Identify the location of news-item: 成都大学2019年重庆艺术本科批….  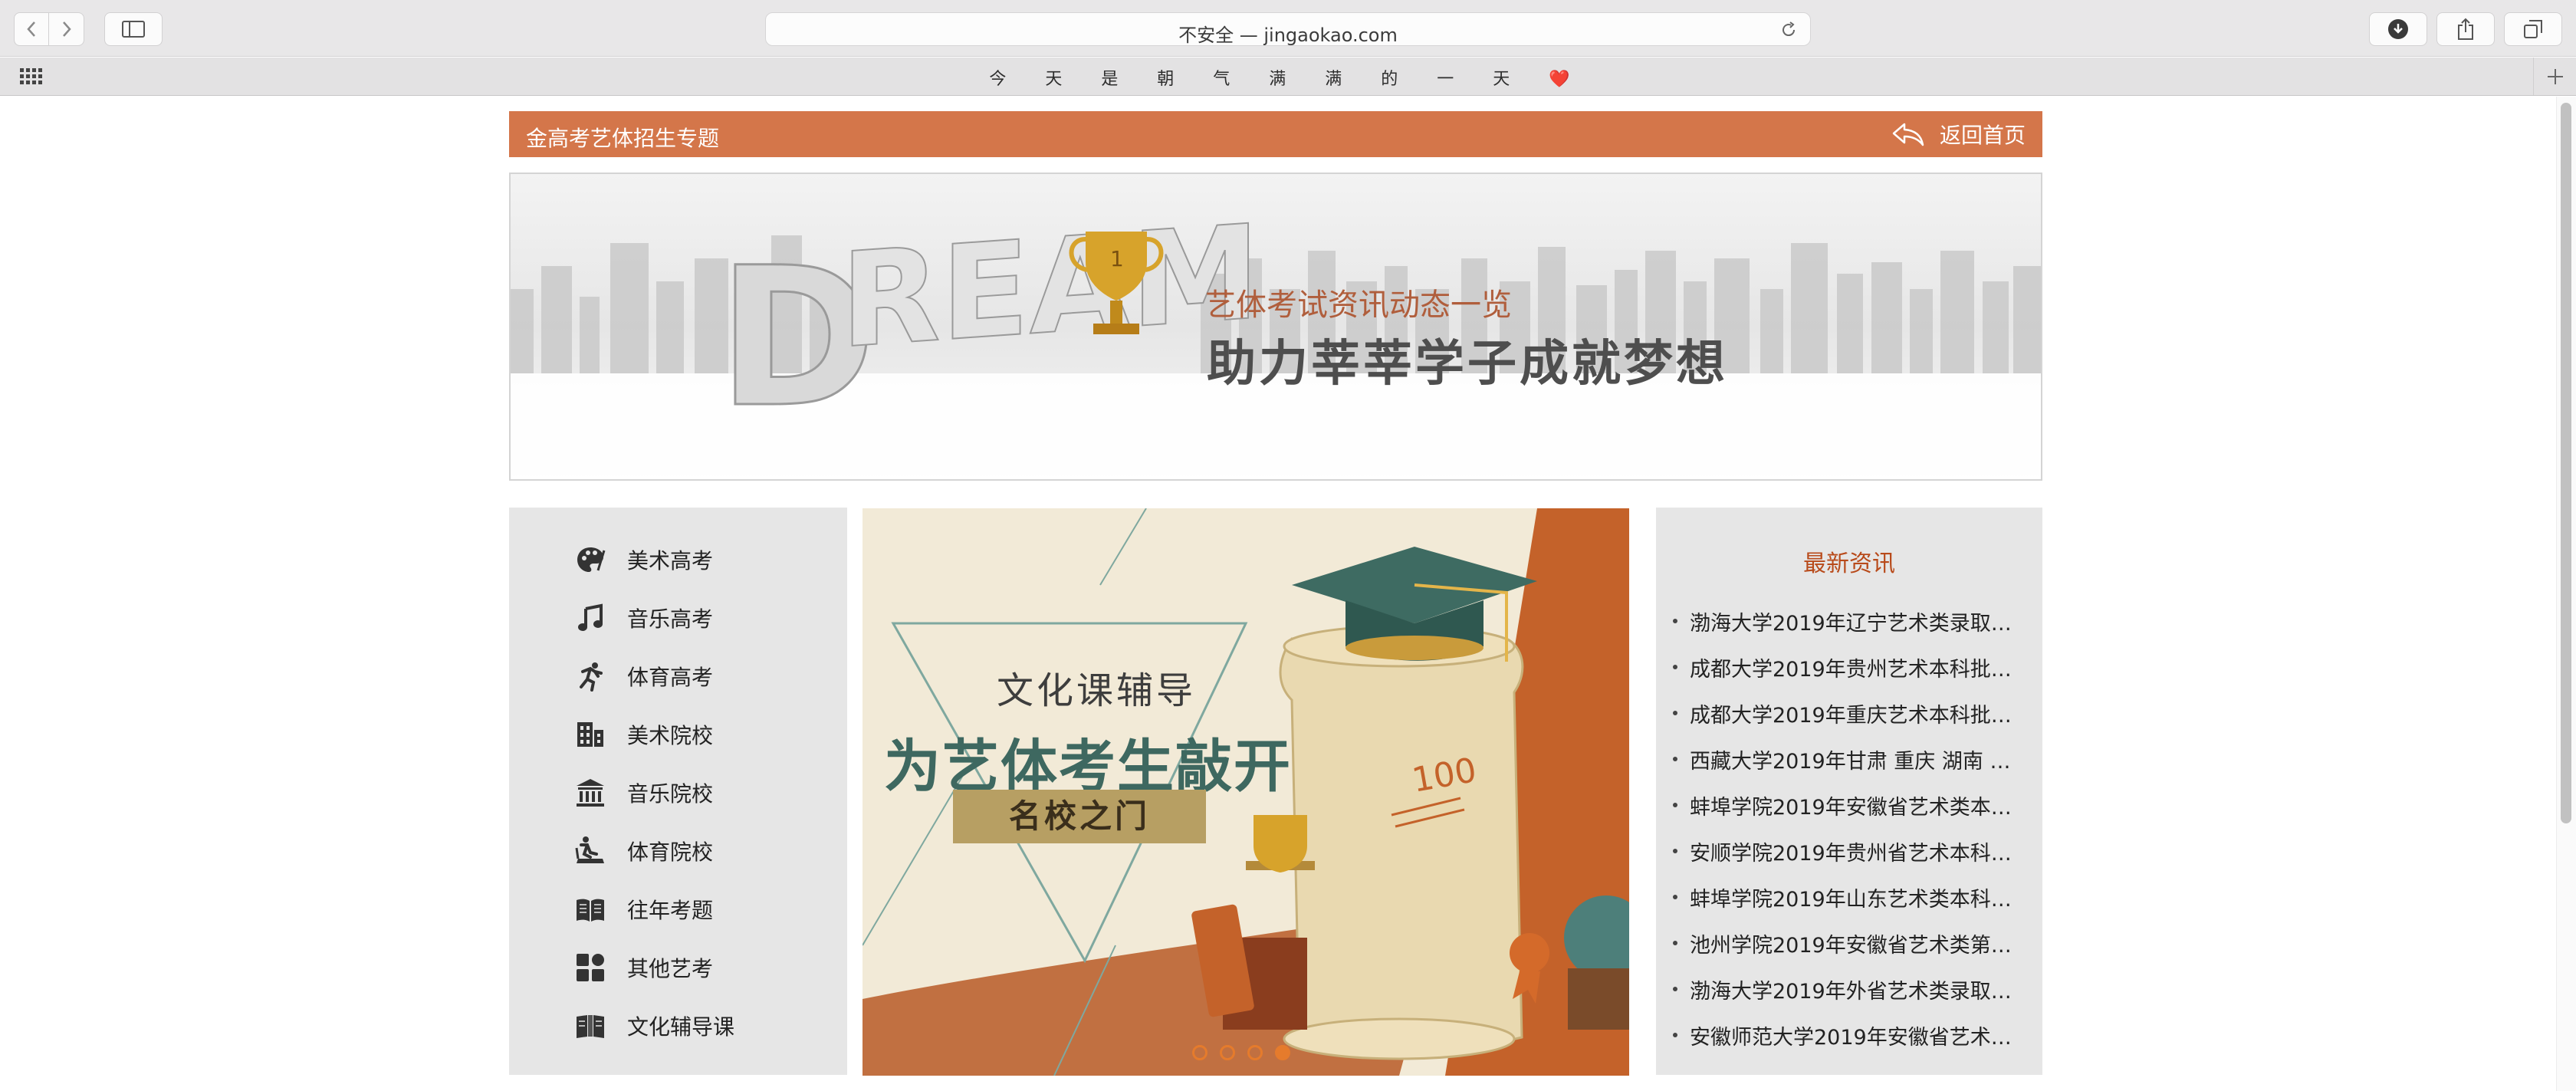
(1850, 713).